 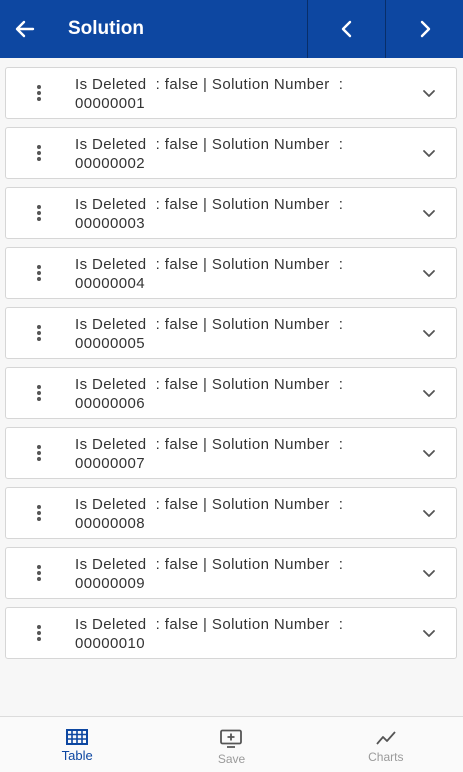 I want to click on list-item-line2: 00000010, so click(x=110, y=643).